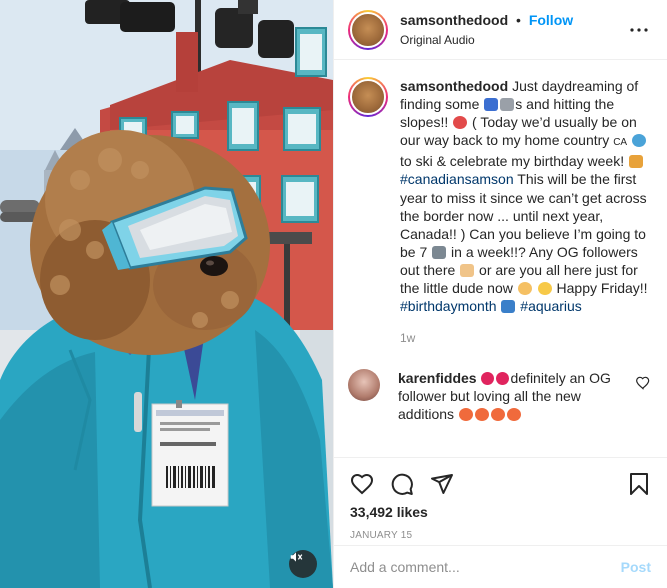 Image resolution: width=667 pixels, height=588 pixels. What do you see at coordinates (448, 306) in the screenshot?
I see `hashtag-birthdaymonth: #birthdaymonth` at bounding box center [448, 306].